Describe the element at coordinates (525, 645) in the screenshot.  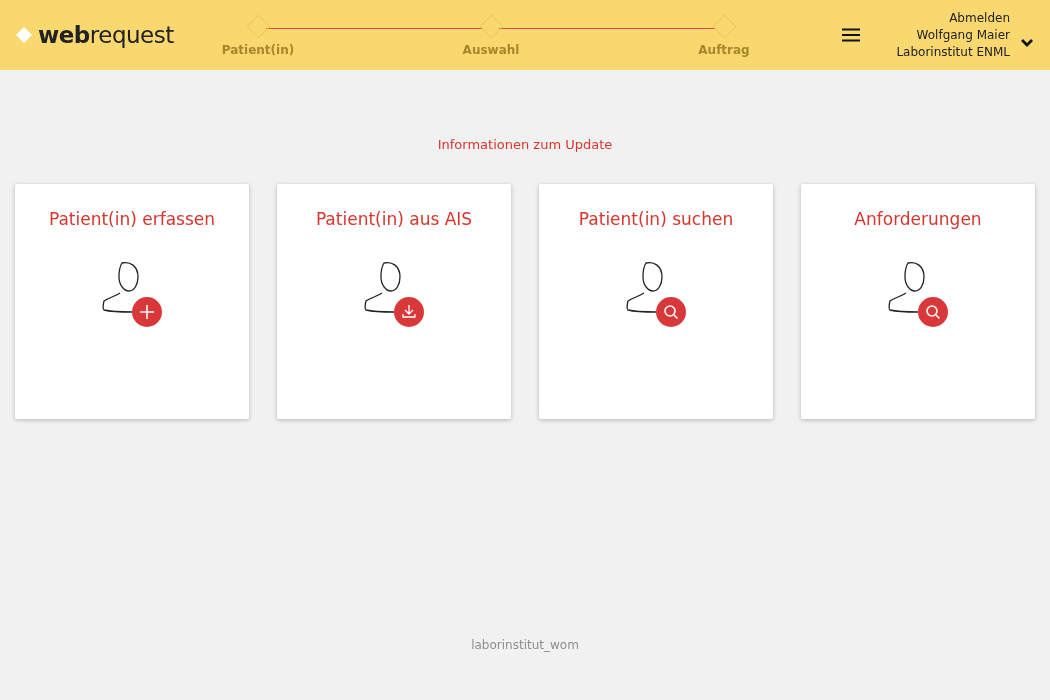
I see `footer-text: laborinstitut_wom` at that location.